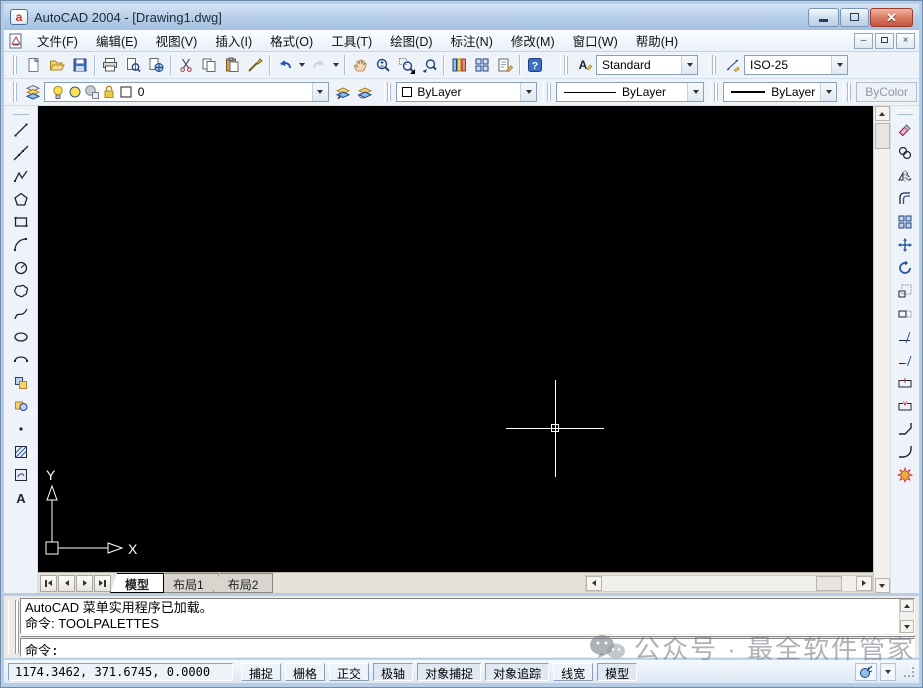  Describe the element at coordinates (21, 428) in the screenshot. I see `point-button` at that location.